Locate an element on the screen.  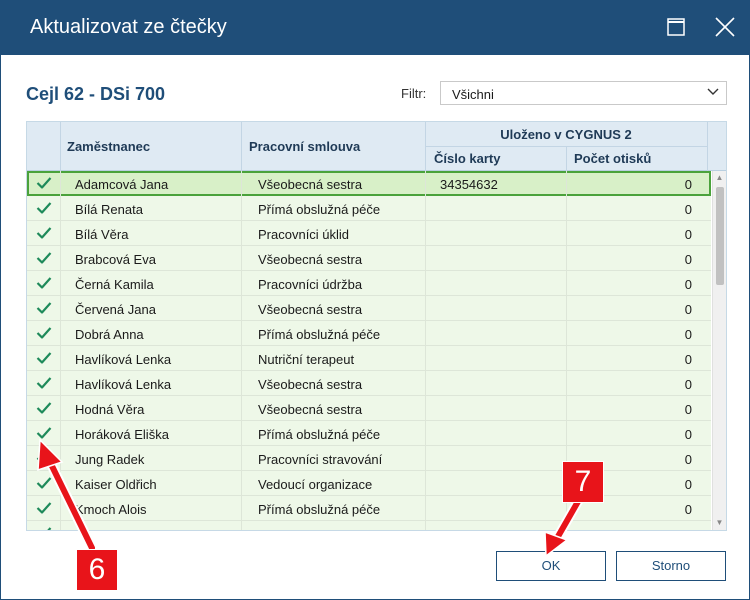
table-row: Jung Radek Pracovníci stravování 0 is located at coordinates (369, 458).